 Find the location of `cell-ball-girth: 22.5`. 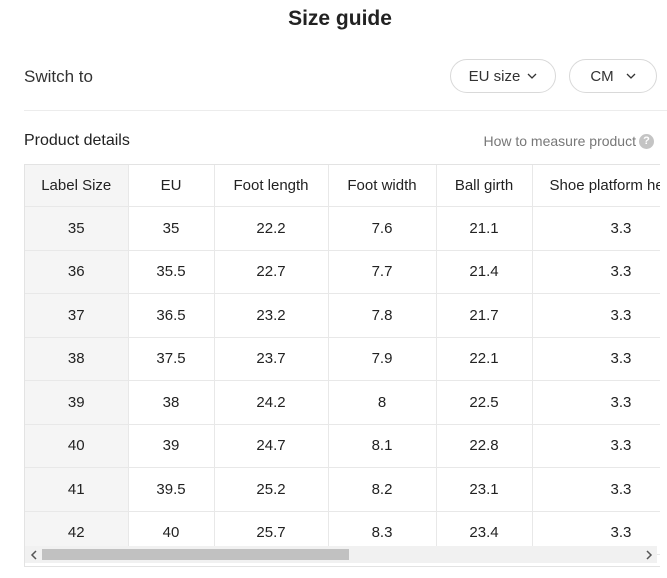

cell-ball-girth: 22.5 is located at coordinates (484, 402).